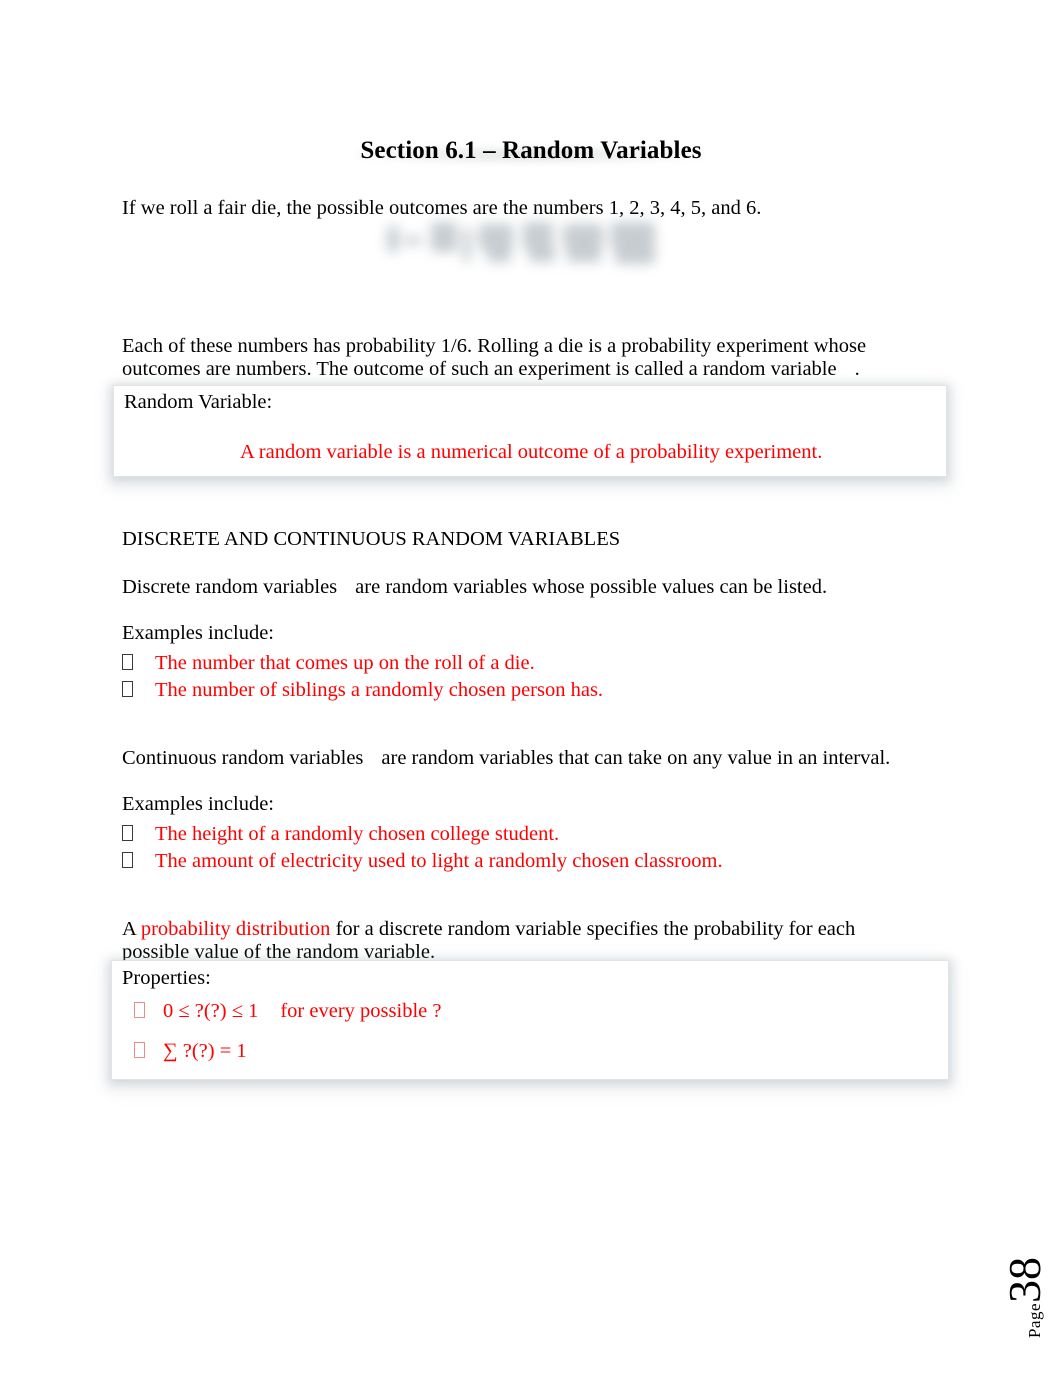  I want to click on continuous-term: Continuous random variables, so click(243, 757).